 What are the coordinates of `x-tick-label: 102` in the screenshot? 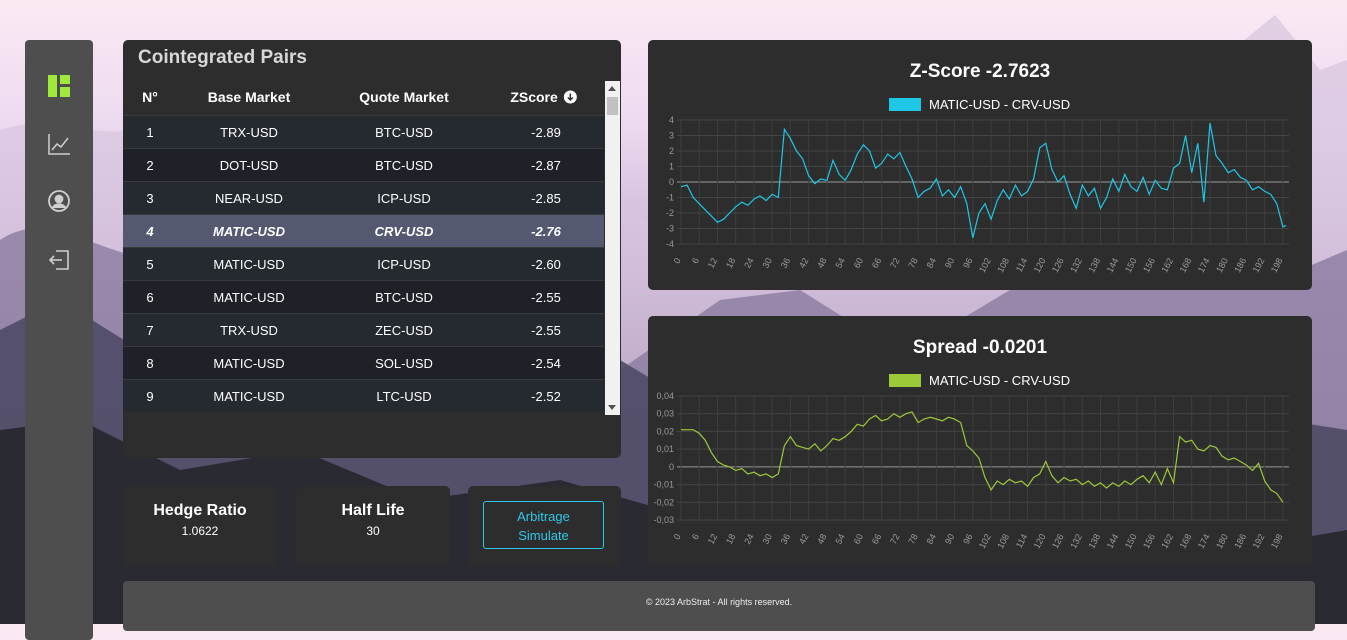 It's located at (985, 541).